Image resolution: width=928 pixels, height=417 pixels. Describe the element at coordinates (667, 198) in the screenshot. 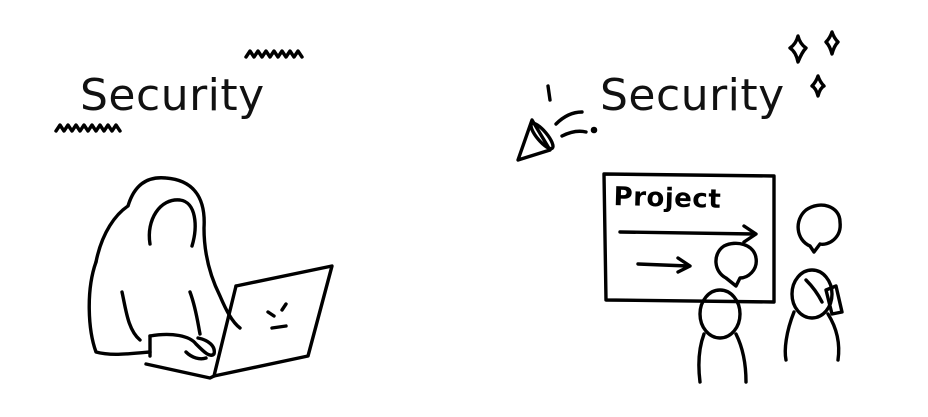

I see `board-title: Project` at that location.